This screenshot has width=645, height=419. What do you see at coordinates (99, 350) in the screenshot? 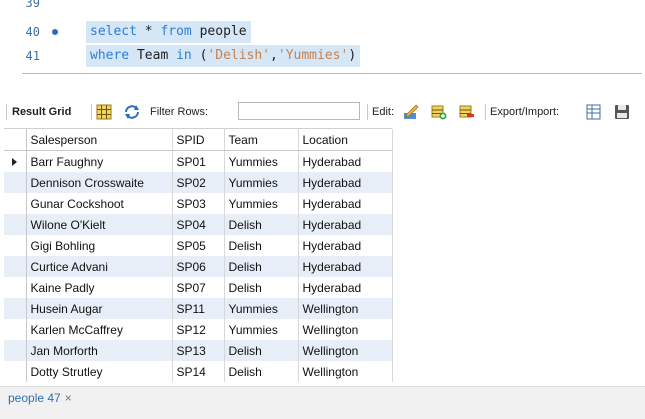
I see `cell-salesperson: Jan Morforth` at bounding box center [99, 350].